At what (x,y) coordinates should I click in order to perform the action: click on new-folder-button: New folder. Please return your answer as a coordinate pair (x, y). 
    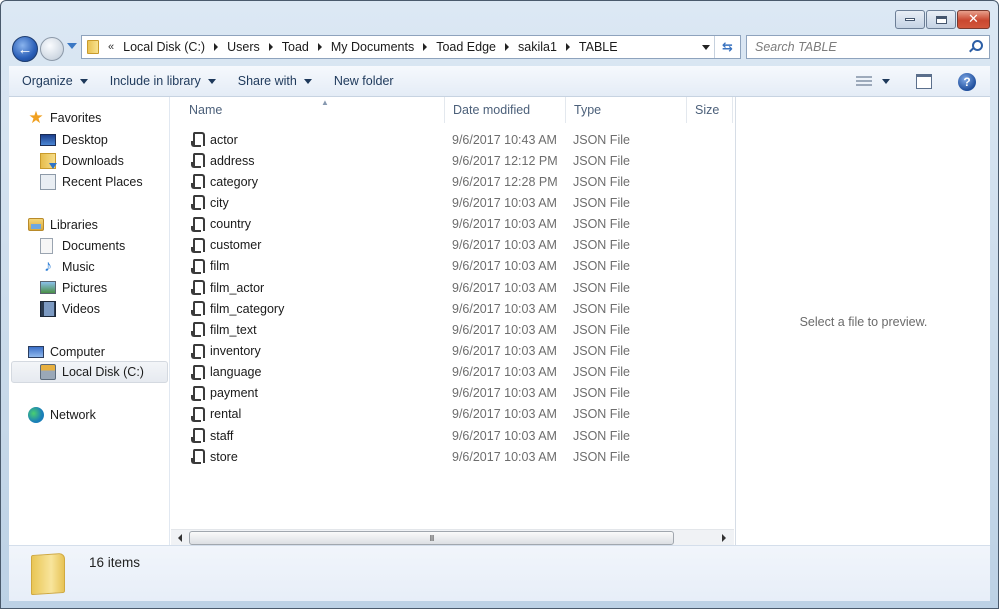
    Looking at the image, I should click on (364, 81).